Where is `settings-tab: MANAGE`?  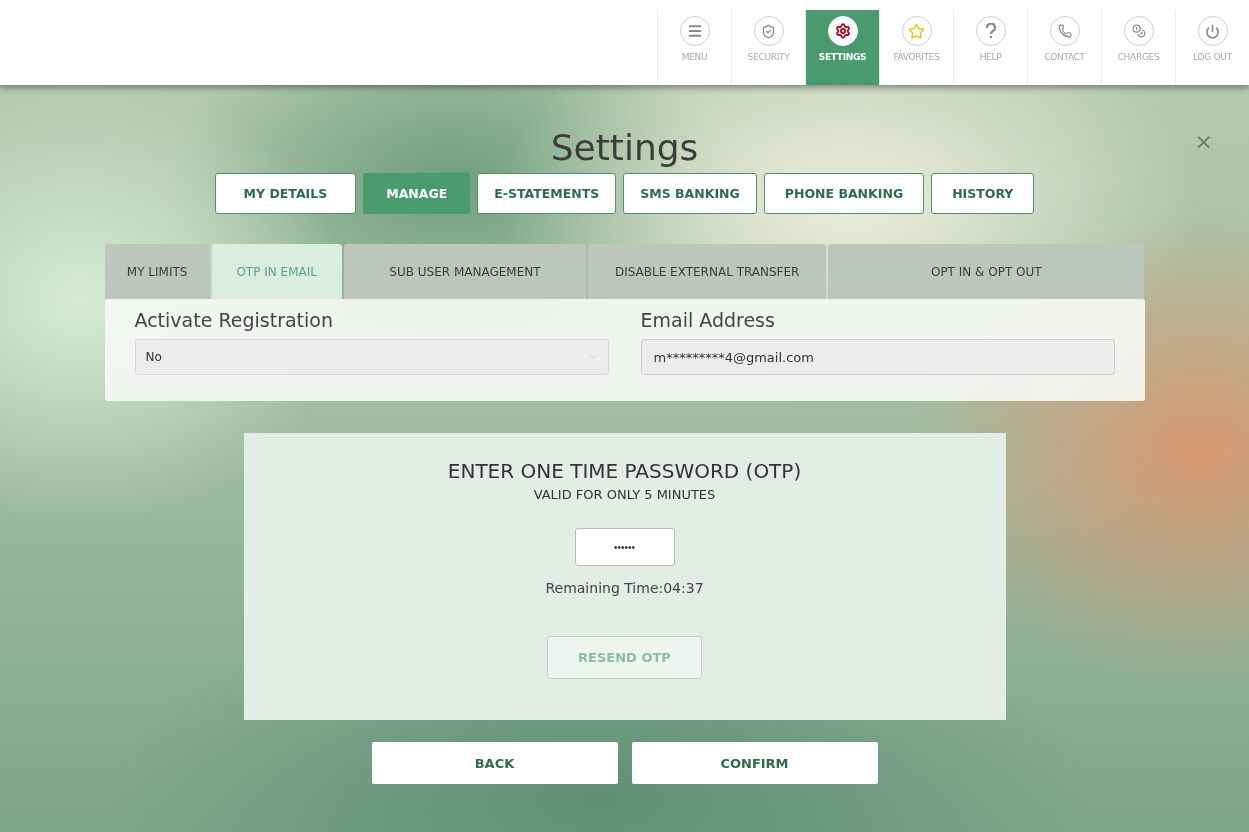 settings-tab: MANAGE is located at coordinates (417, 193).